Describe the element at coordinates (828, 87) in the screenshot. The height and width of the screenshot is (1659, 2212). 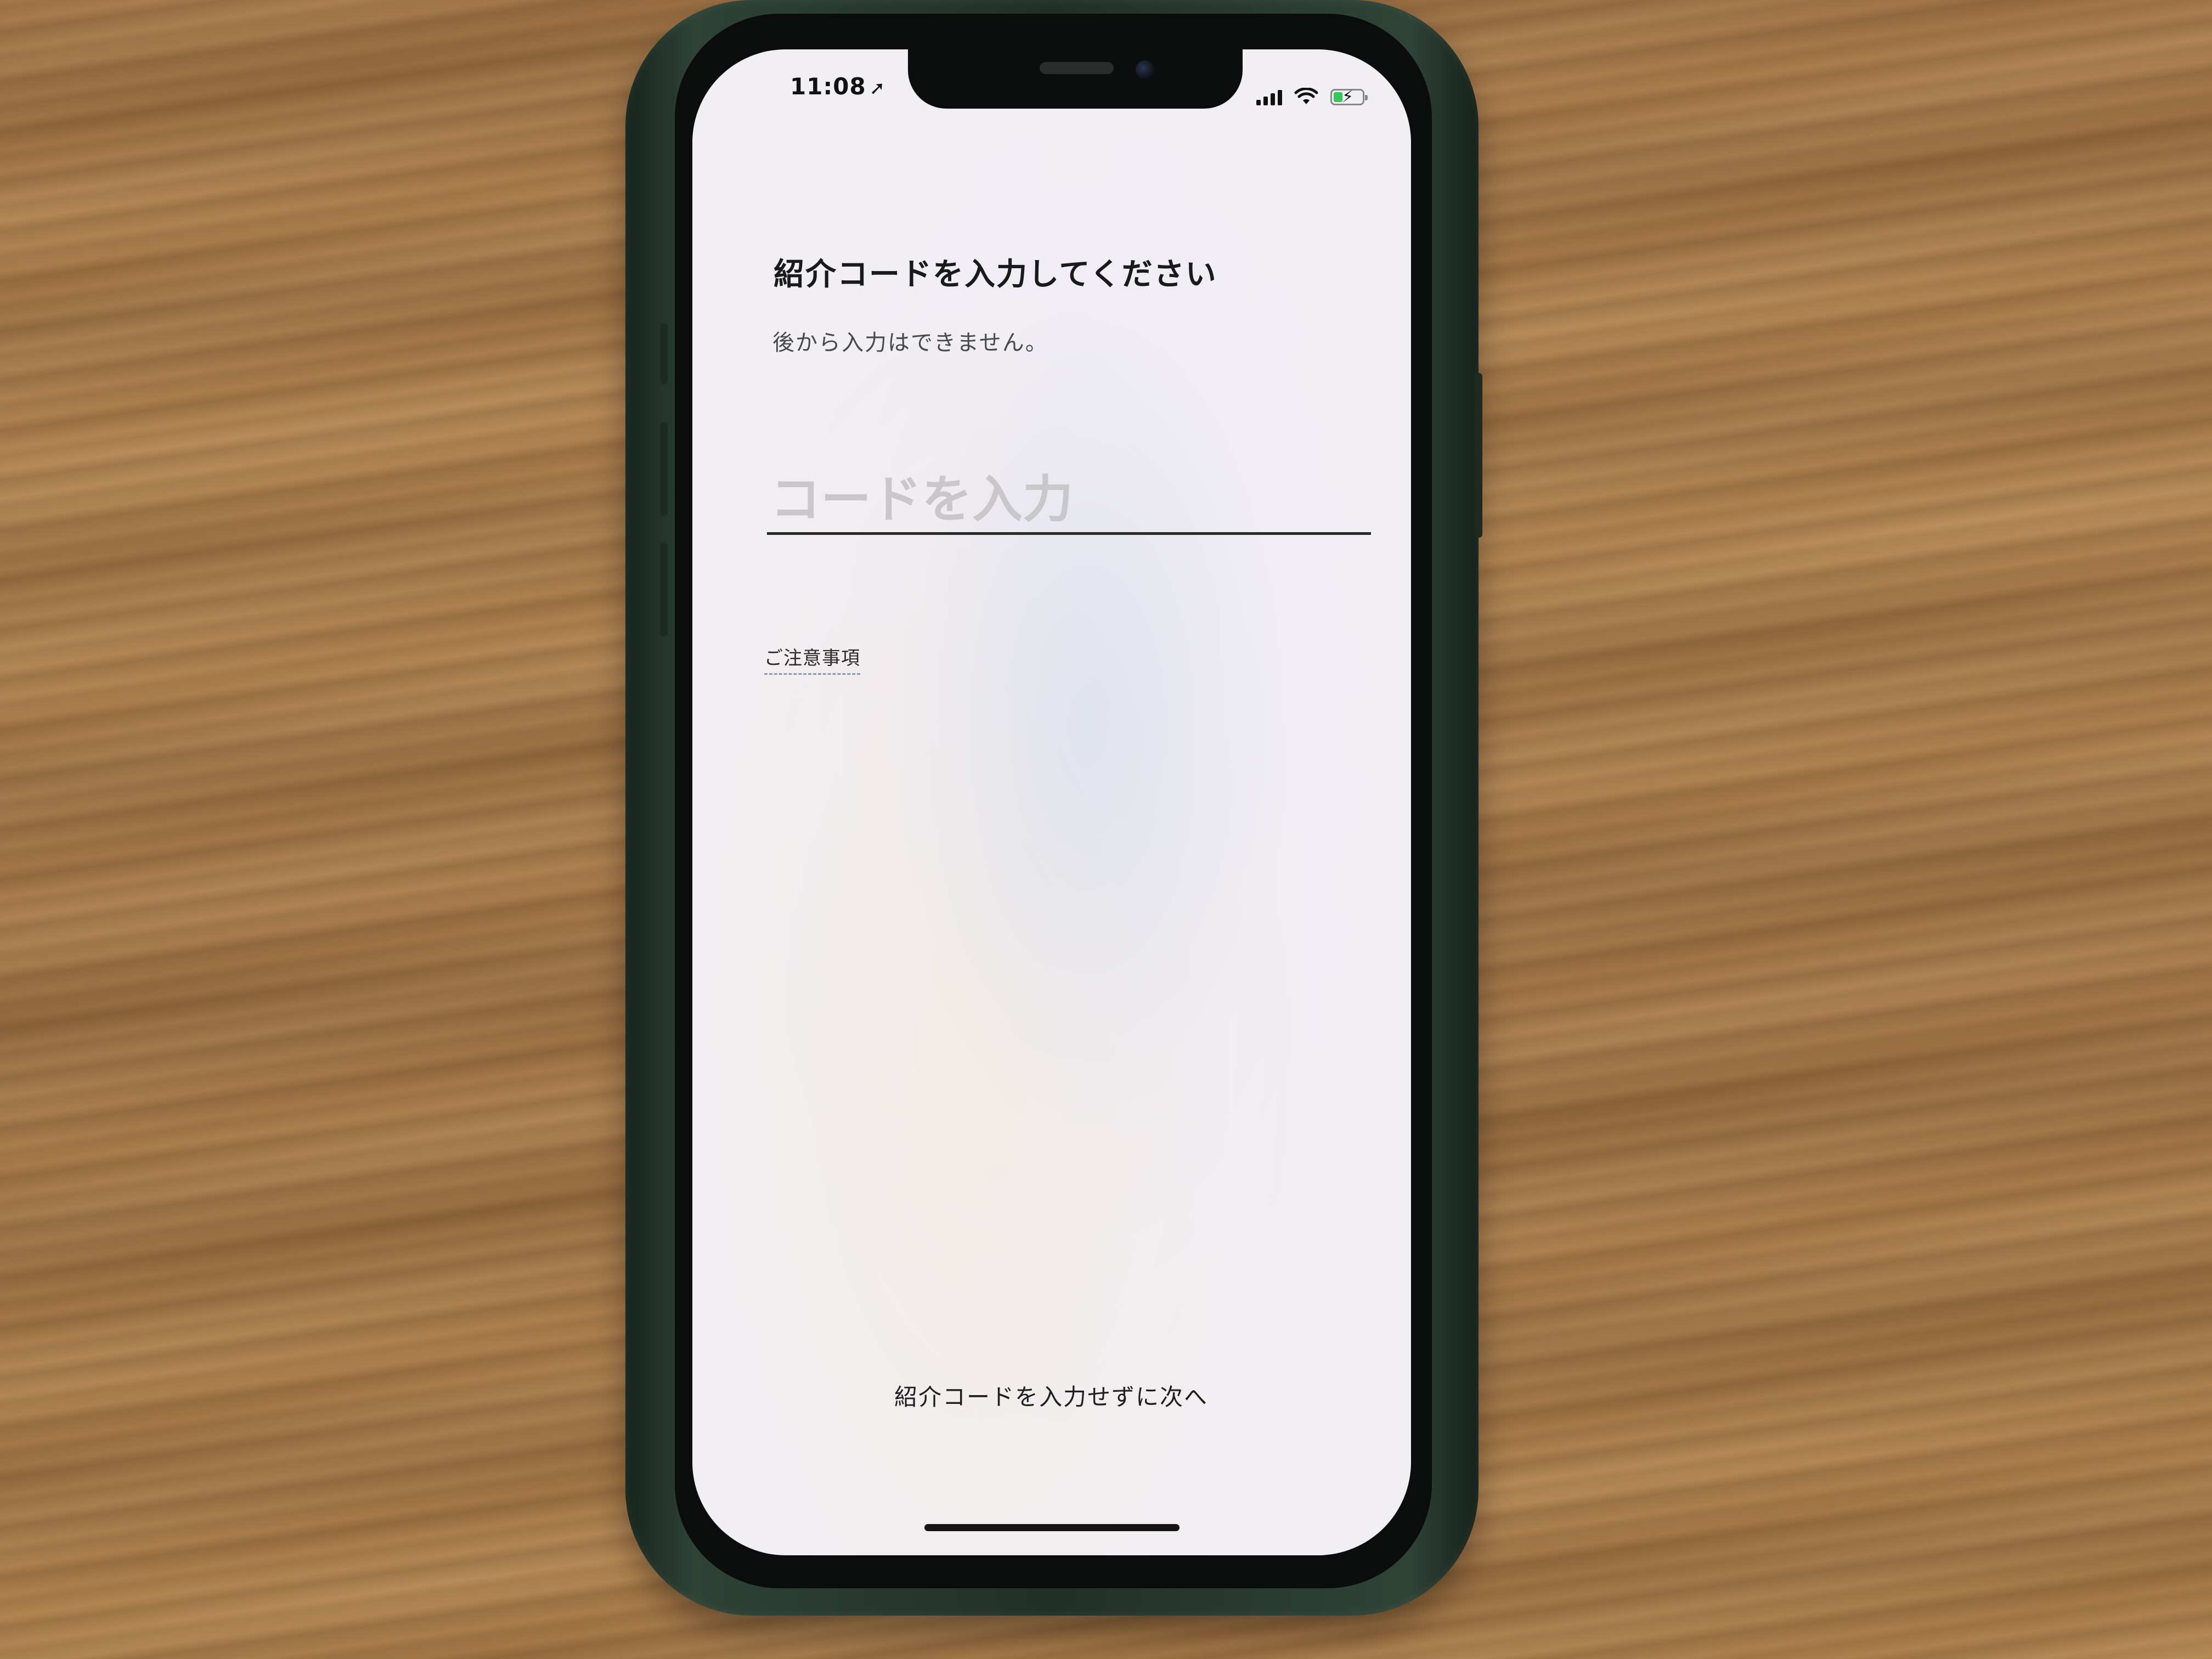
I see `status-time-text: 11:08` at that location.